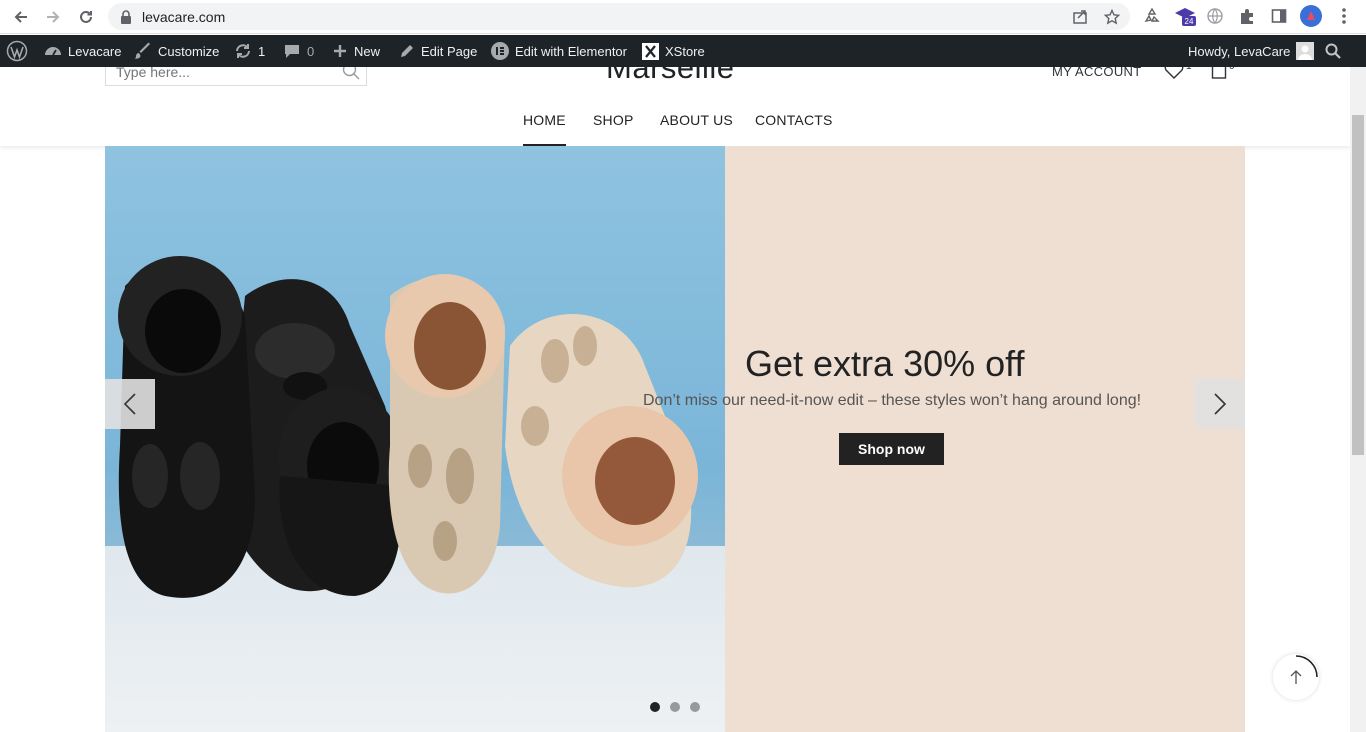 The width and height of the screenshot is (1366, 732). I want to click on user-avatar-icon, so click(1305, 51).